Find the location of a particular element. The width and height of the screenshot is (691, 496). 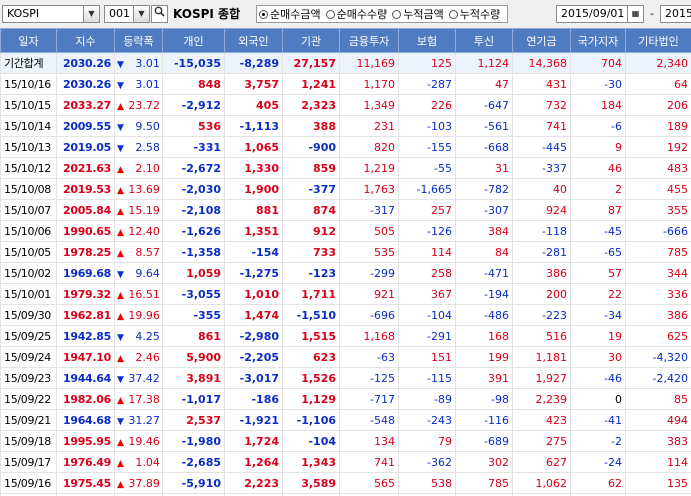

change-cell: ▲ 19.96 is located at coordinates (138, 315).